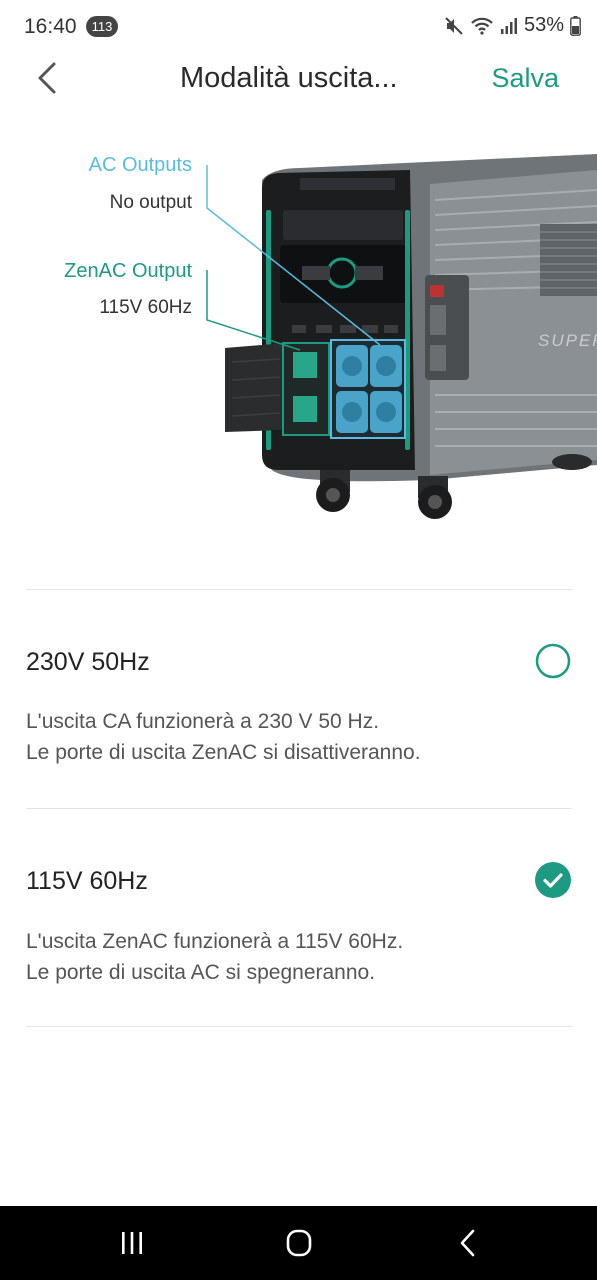  I want to click on system-nav-bar, so click(298, 1243).